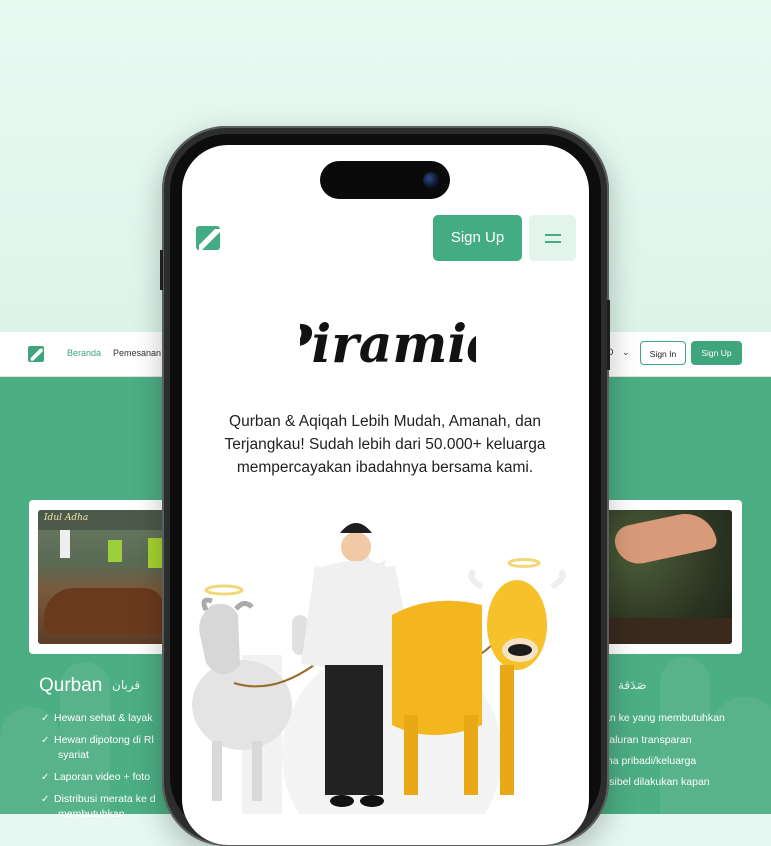  What do you see at coordinates (618, 352) in the screenshot?
I see `language-selector: D ⌄` at bounding box center [618, 352].